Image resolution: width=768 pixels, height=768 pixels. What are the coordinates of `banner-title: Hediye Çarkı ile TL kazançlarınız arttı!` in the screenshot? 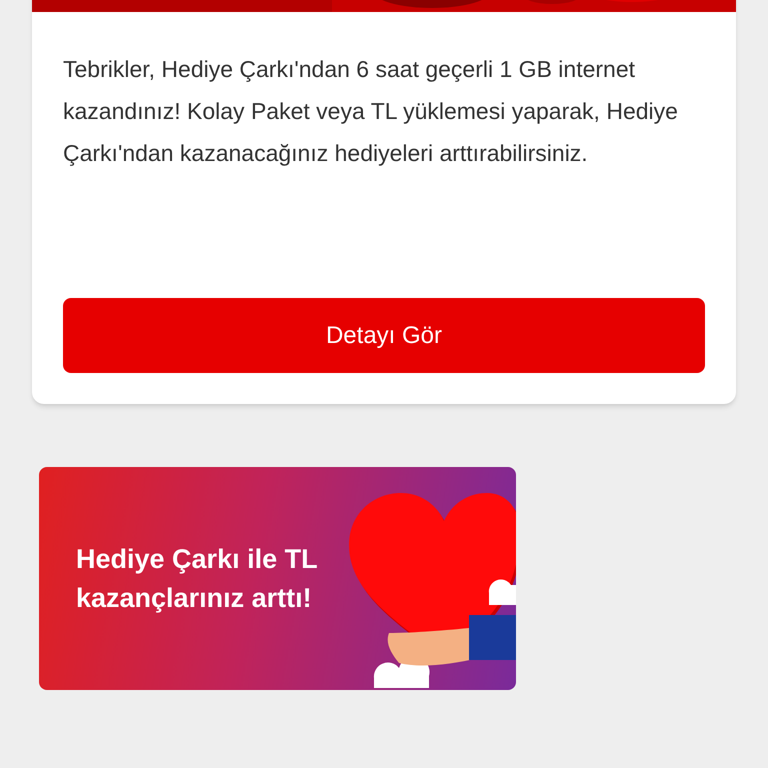 It's located at (197, 578).